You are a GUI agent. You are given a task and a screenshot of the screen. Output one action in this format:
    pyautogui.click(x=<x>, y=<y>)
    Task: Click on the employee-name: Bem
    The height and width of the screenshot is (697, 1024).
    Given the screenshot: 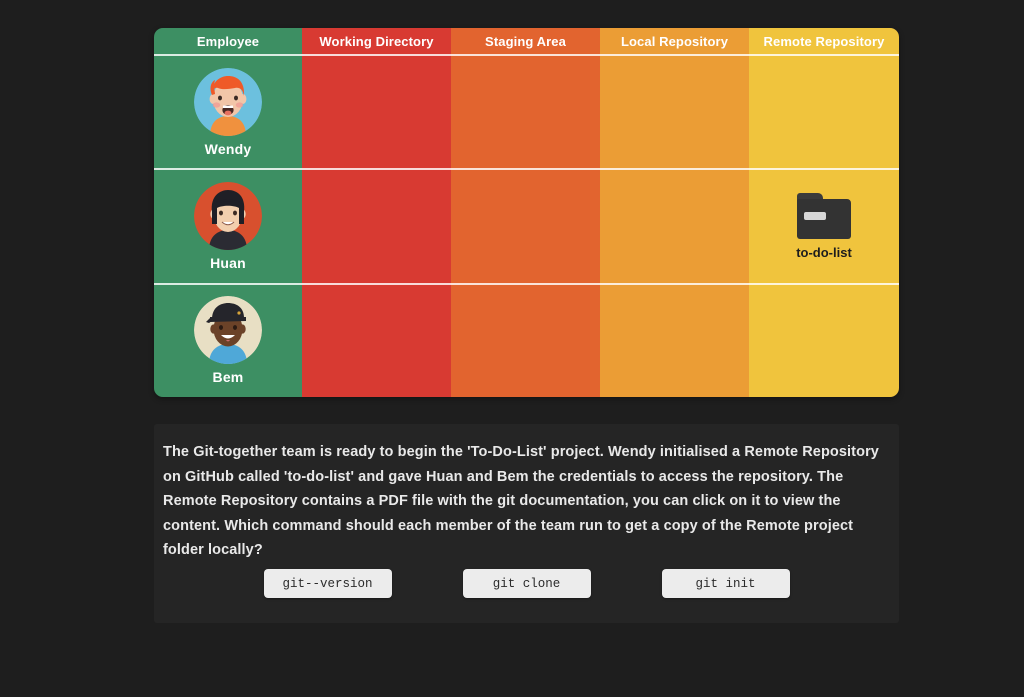 What is the action you would take?
    pyautogui.click(x=228, y=377)
    